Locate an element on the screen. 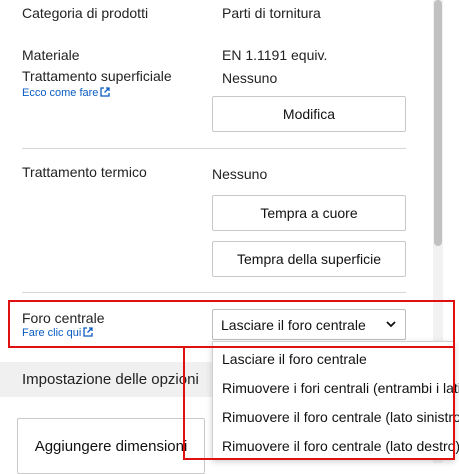 This screenshot has height=474, width=459. trattamento-termico-label: Trattamento termico is located at coordinates (84, 172).